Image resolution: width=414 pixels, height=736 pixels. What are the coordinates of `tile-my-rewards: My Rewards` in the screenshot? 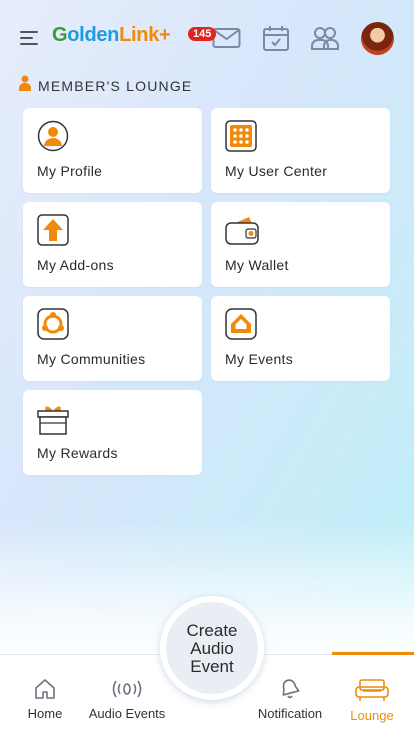 It's located at (112, 432).